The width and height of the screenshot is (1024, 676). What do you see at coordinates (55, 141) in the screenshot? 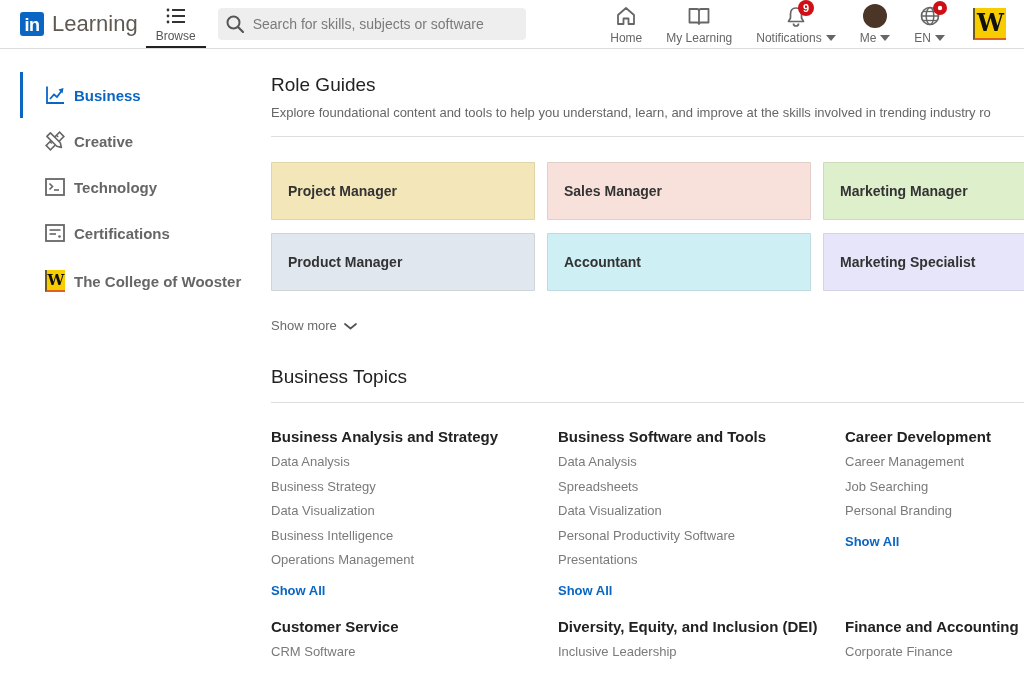
I see `pencil-ruler-icon` at bounding box center [55, 141].